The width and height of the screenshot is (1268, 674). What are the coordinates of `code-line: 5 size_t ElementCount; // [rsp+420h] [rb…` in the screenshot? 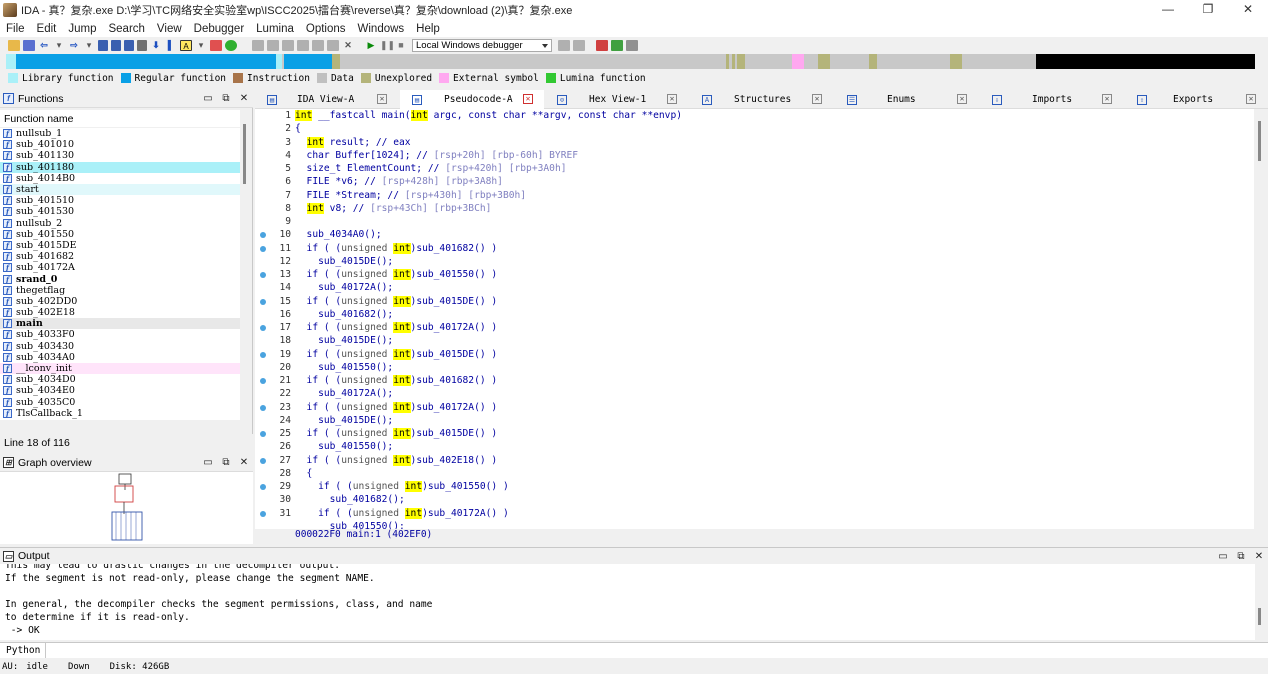 It's located at (754, 168).